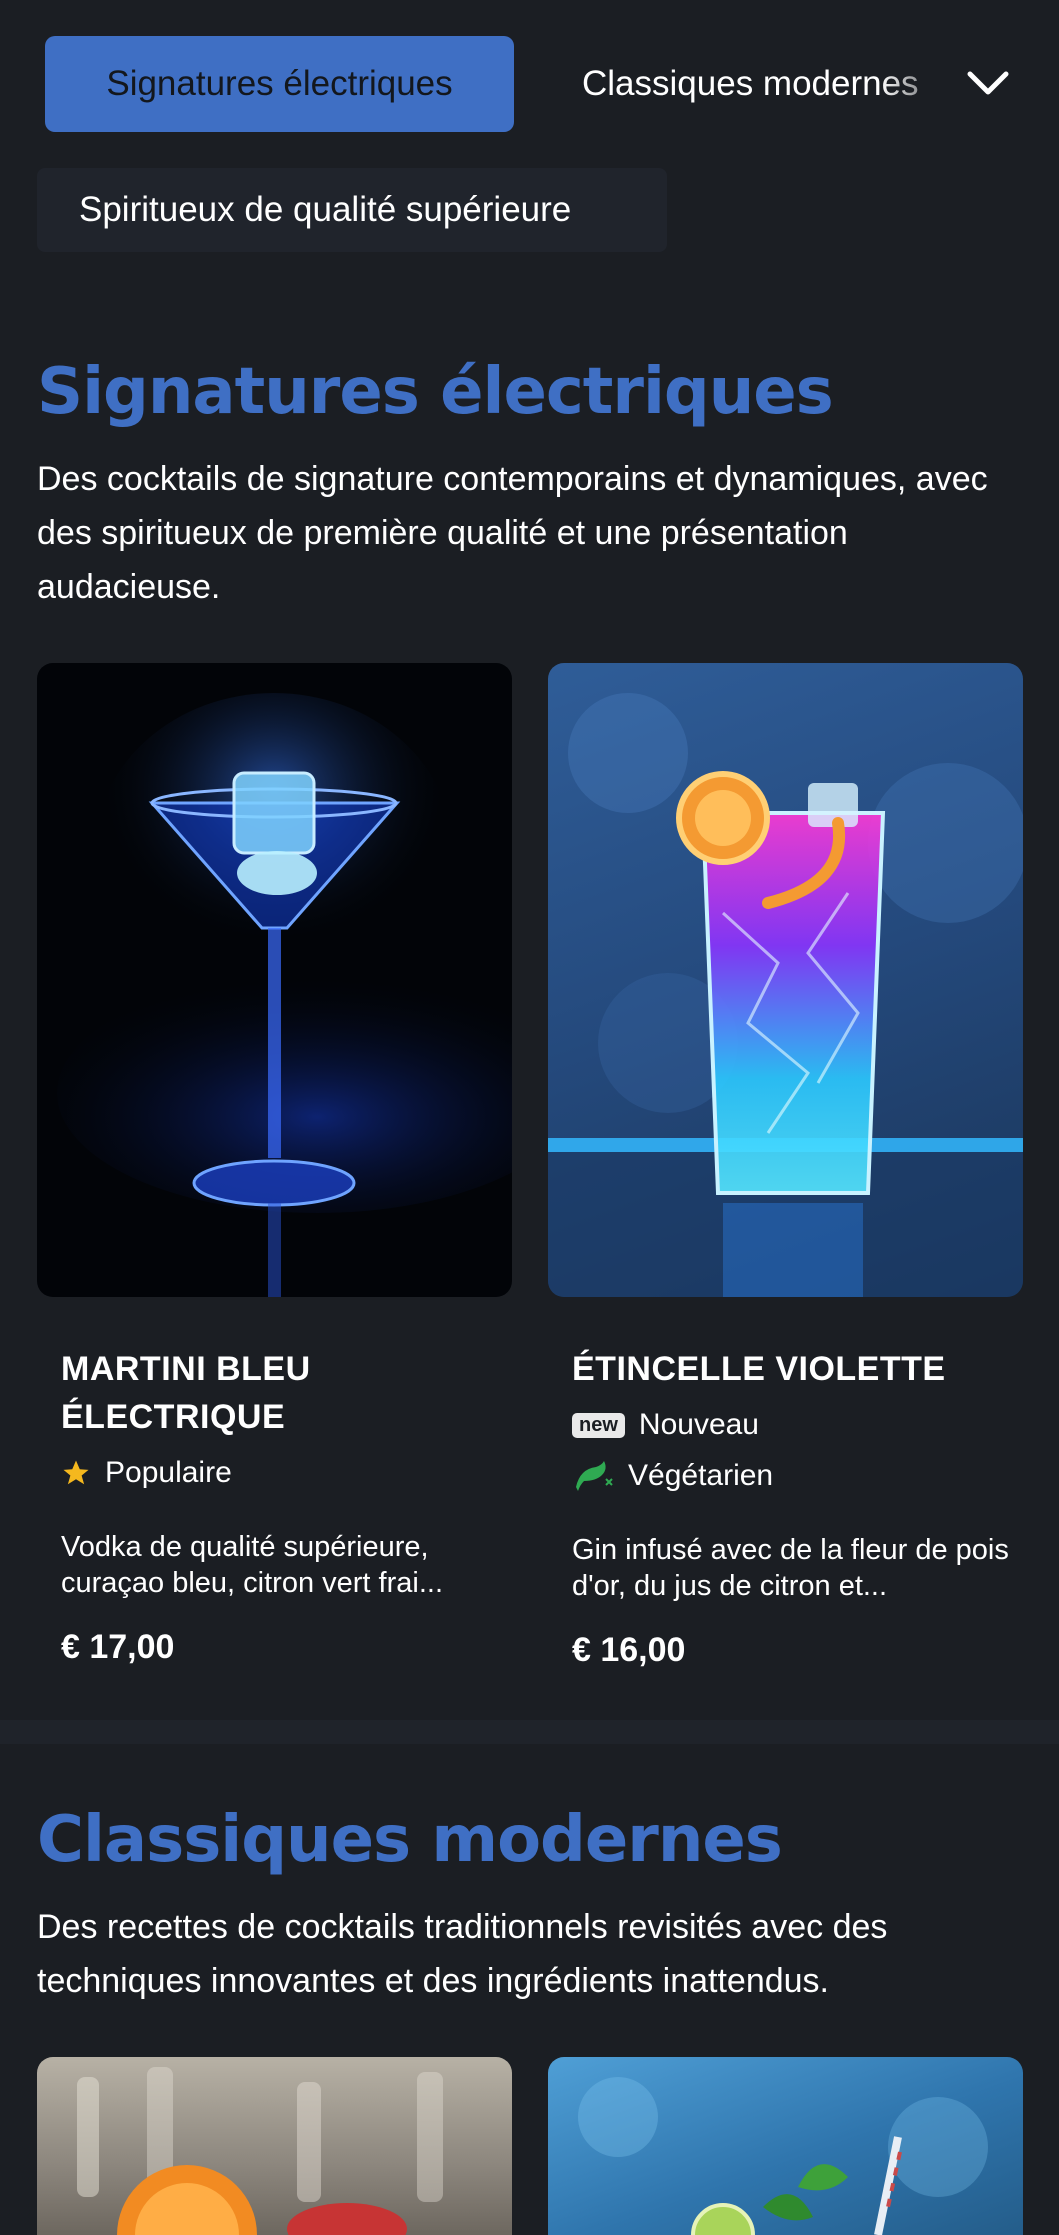 This screenshot has height=2235, width=1059. Describe the element at coordinates (593, 1476) in the screenshot. I see `vegetarian-icon` at that location.